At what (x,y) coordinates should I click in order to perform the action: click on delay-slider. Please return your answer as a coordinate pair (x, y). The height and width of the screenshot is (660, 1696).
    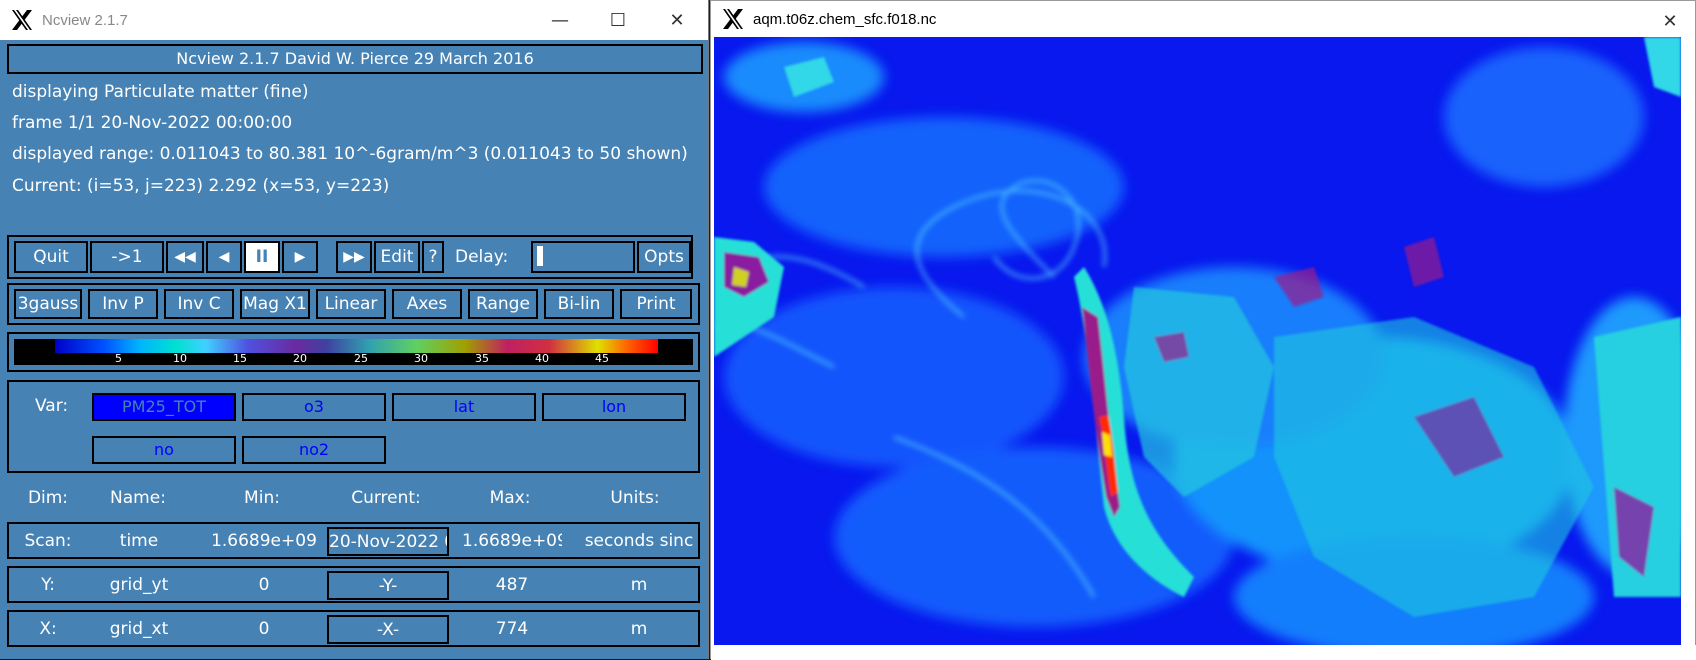
    Looking at the image, I should click on (583, 257).